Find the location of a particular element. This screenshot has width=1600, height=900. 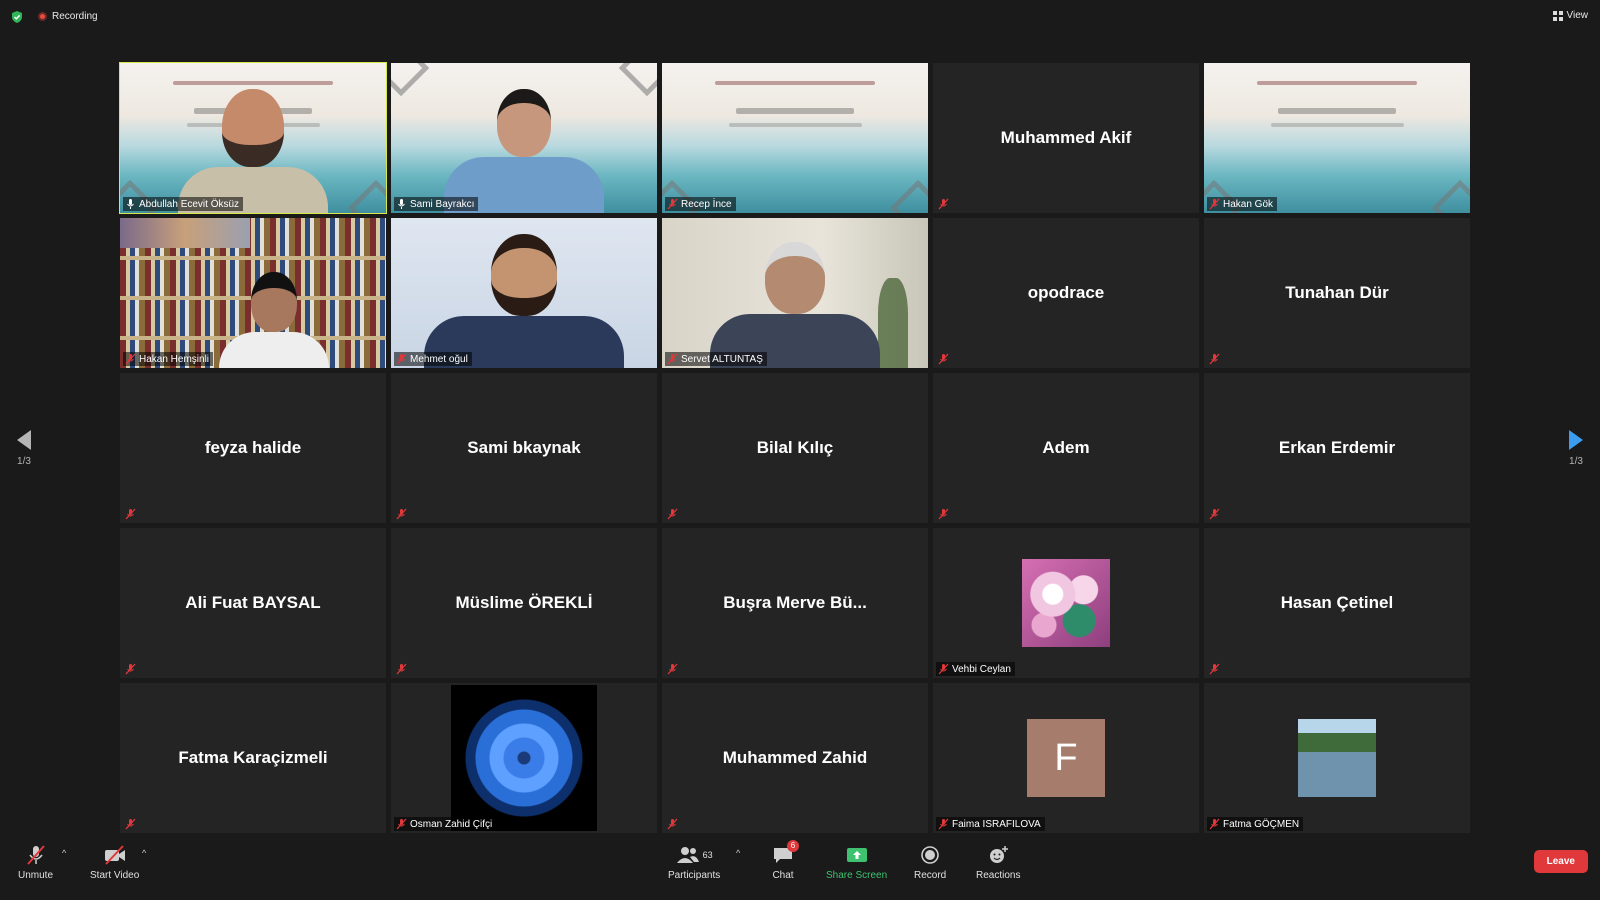

participant-tile: Vehbi Ceylan is located at coordinates (1066, 603).